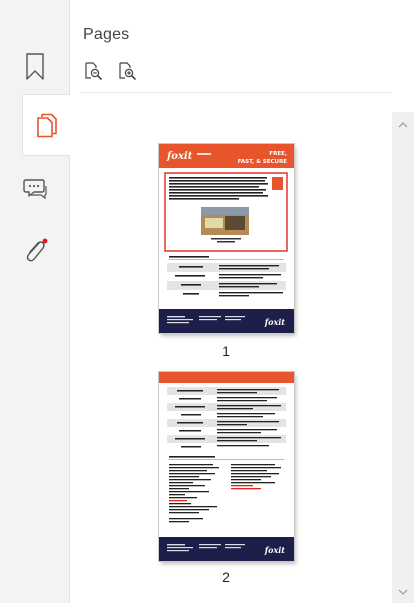 This screenshot has width=414, height=603. I want to click on page-number-2: 2, so click(226, 577).